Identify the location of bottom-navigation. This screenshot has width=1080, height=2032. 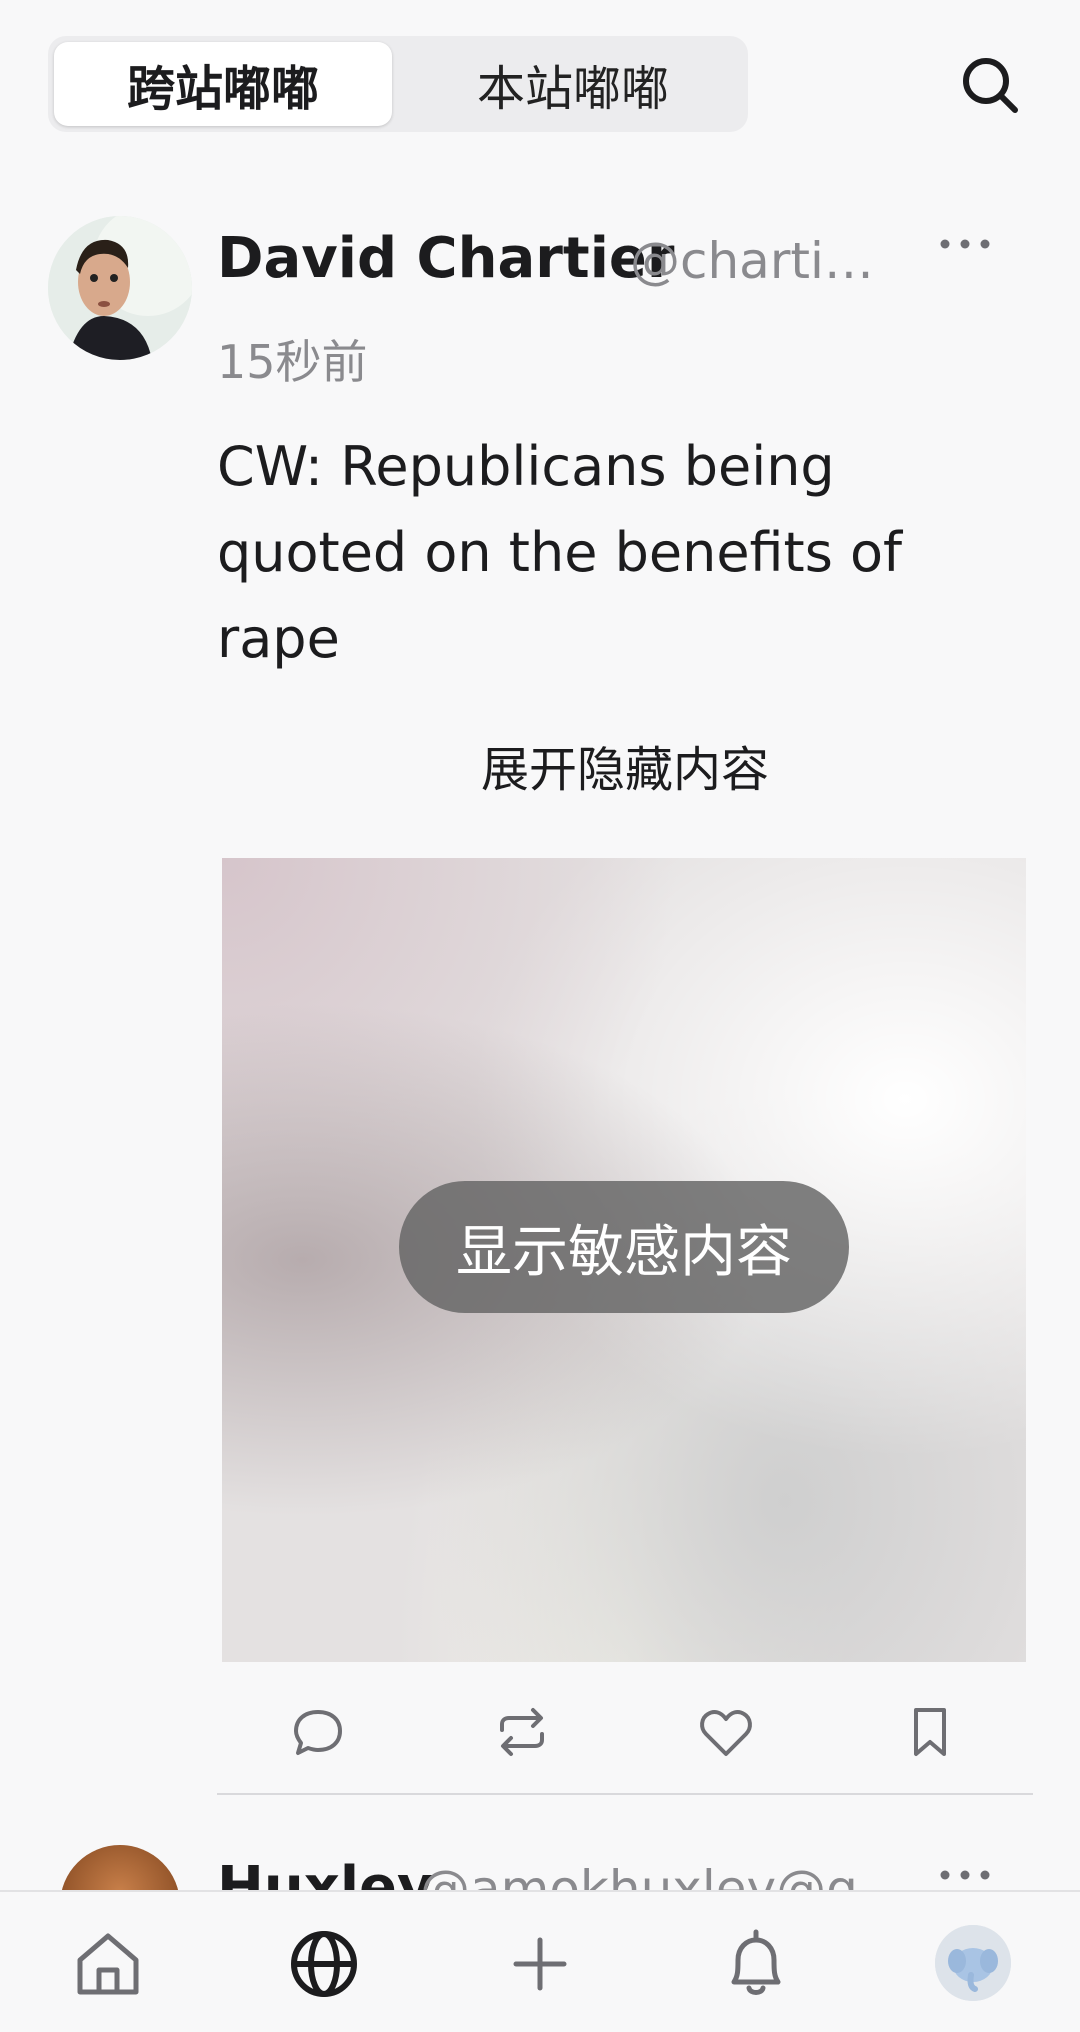
(540, 1961).